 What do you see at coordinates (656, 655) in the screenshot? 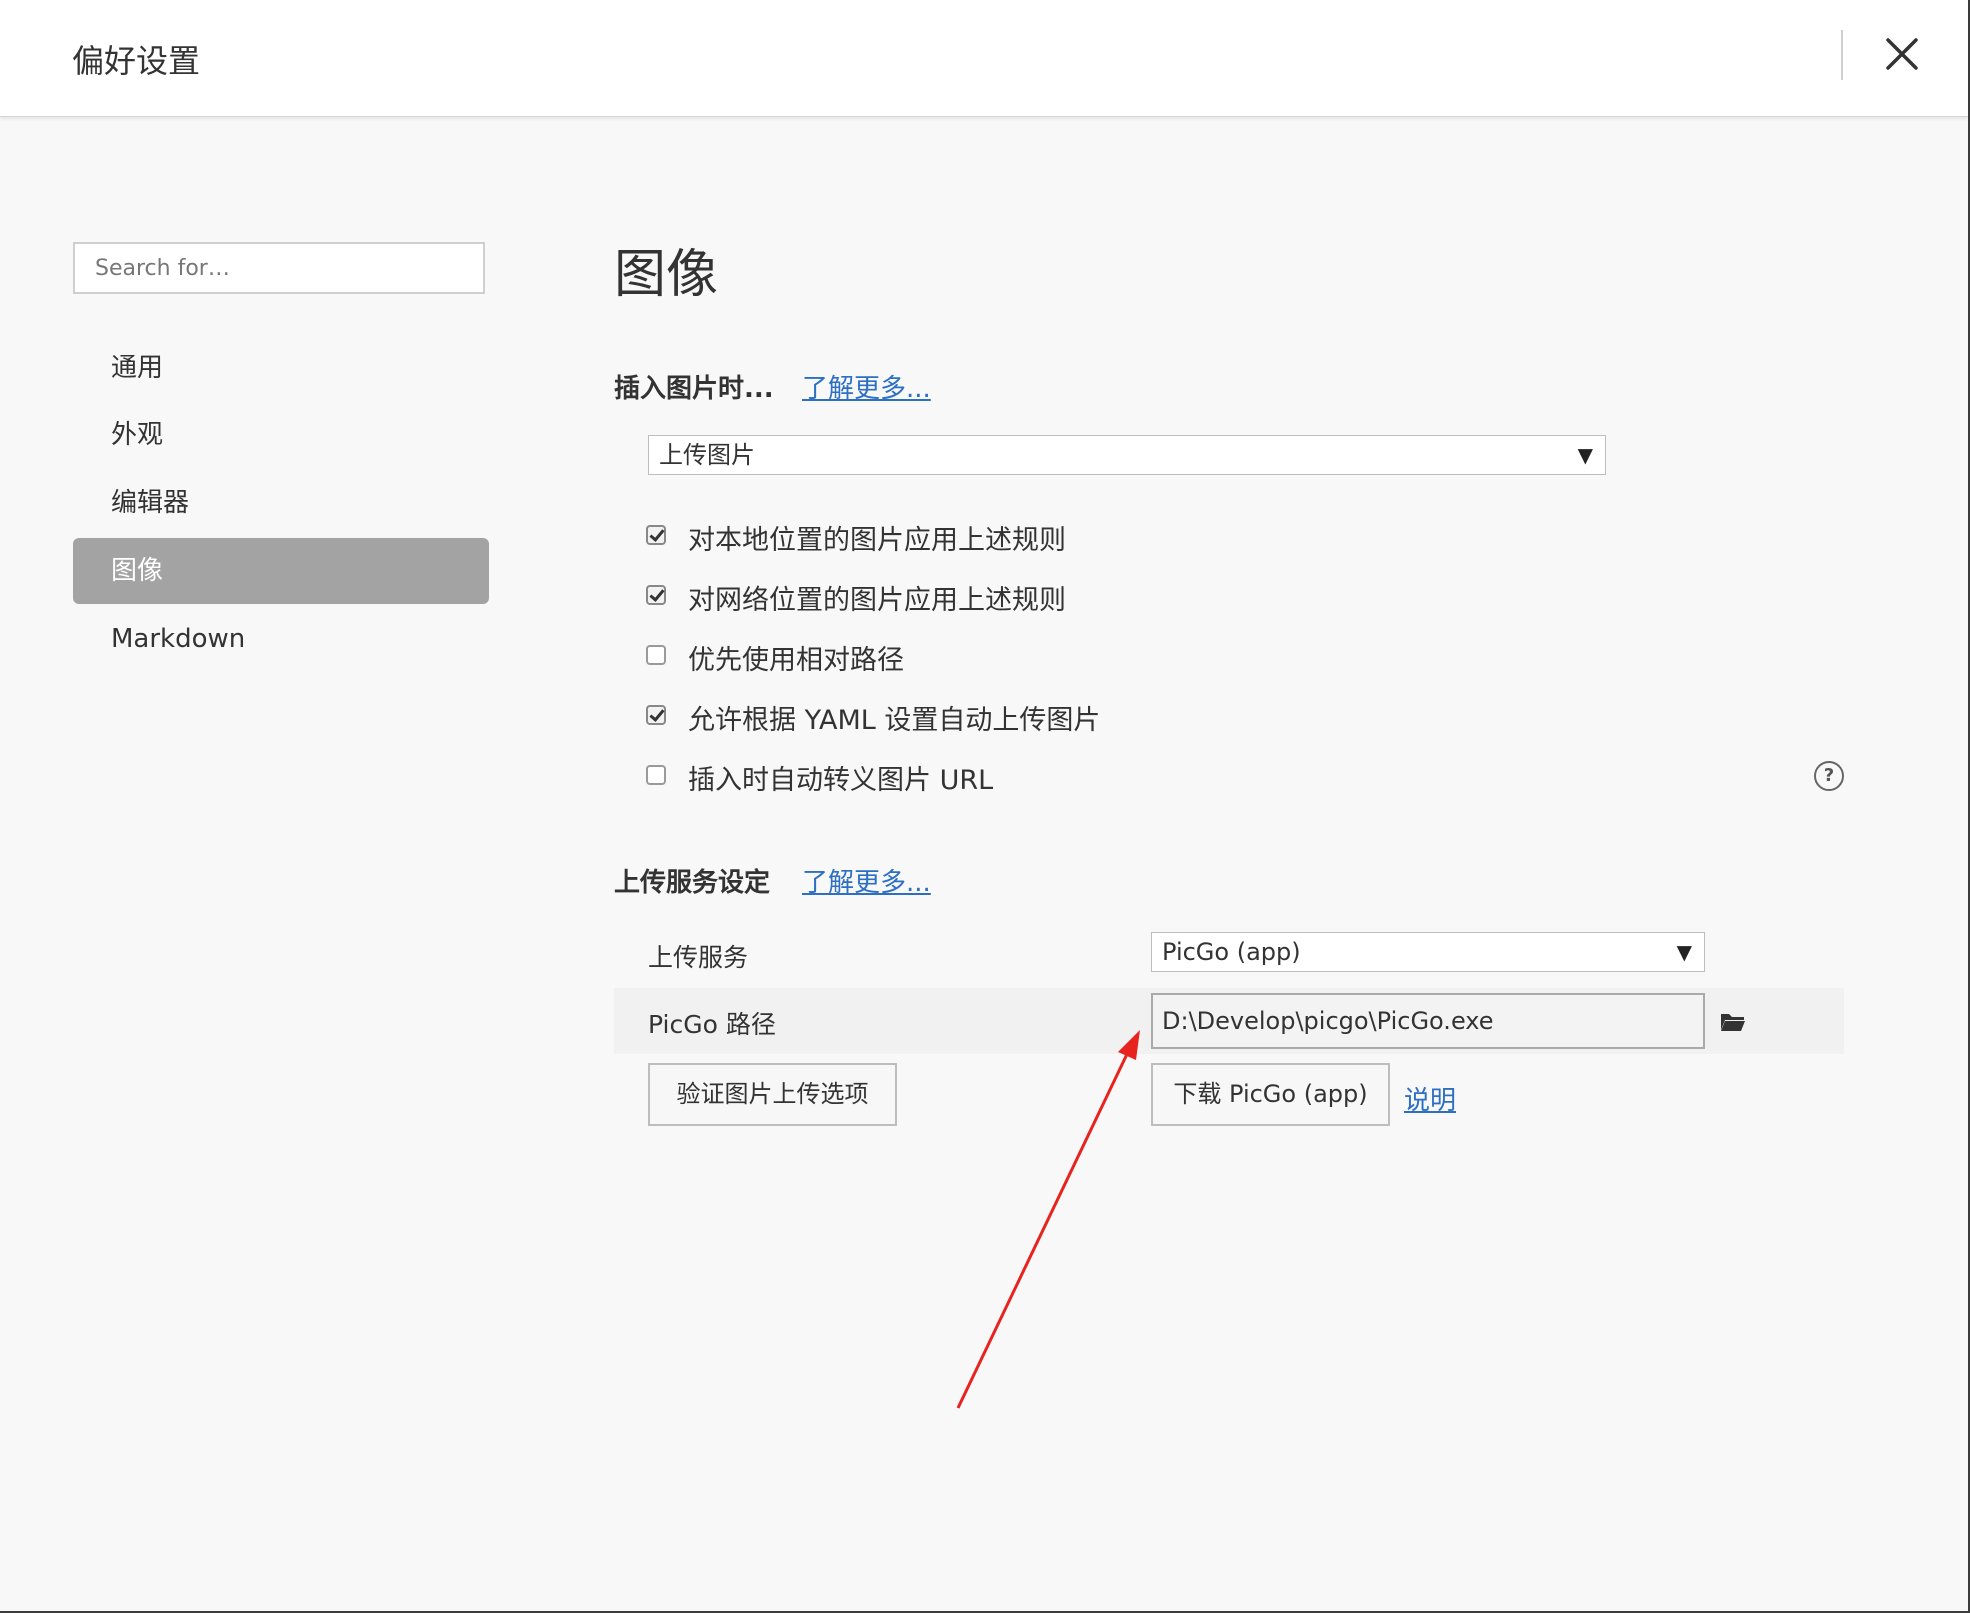
I see `checkbox-relative-path` at bounding box center [656, 655].